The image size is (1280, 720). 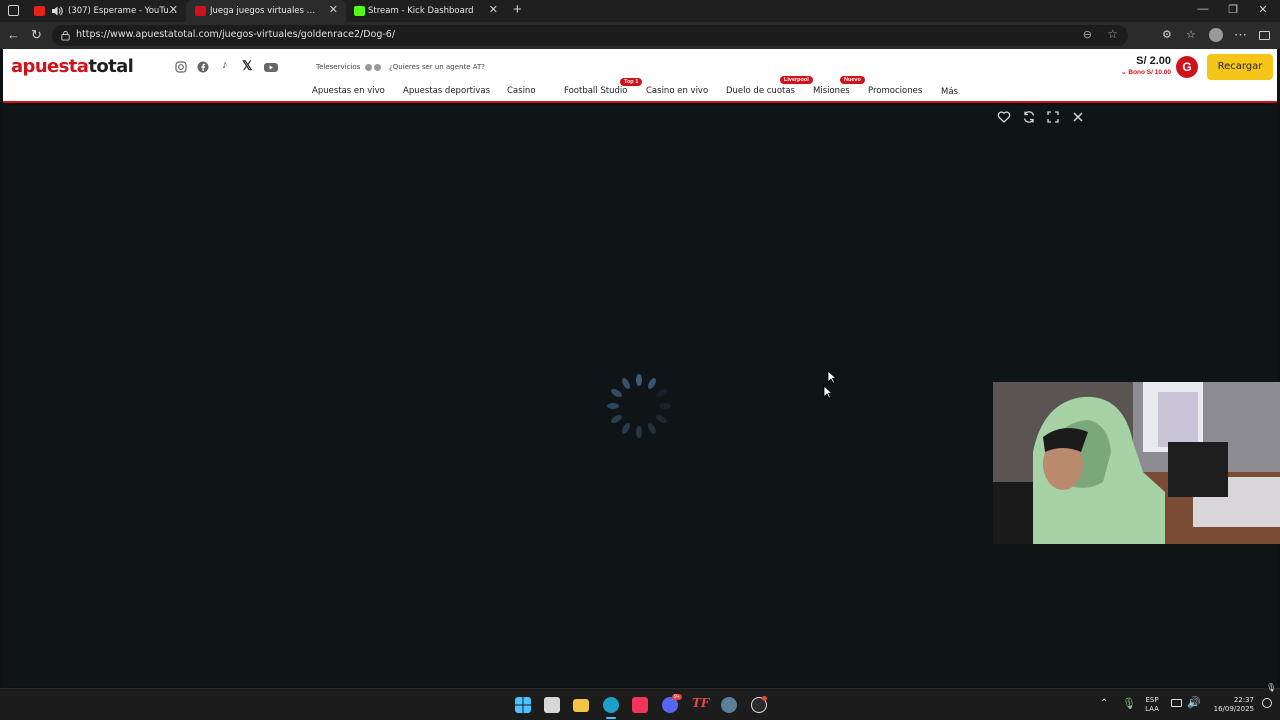 I want to click on keyboard-layout-text: LAA, so click(x=1152, y=709).